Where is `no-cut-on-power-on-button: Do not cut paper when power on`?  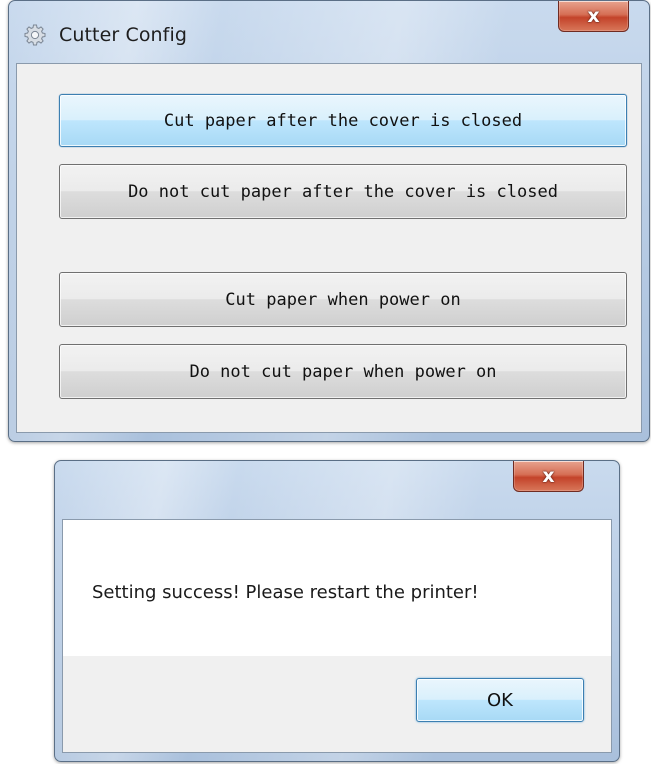
no-cut-on-power-on-button: Do not cut paper when power on is located at coordinates (343, 371).